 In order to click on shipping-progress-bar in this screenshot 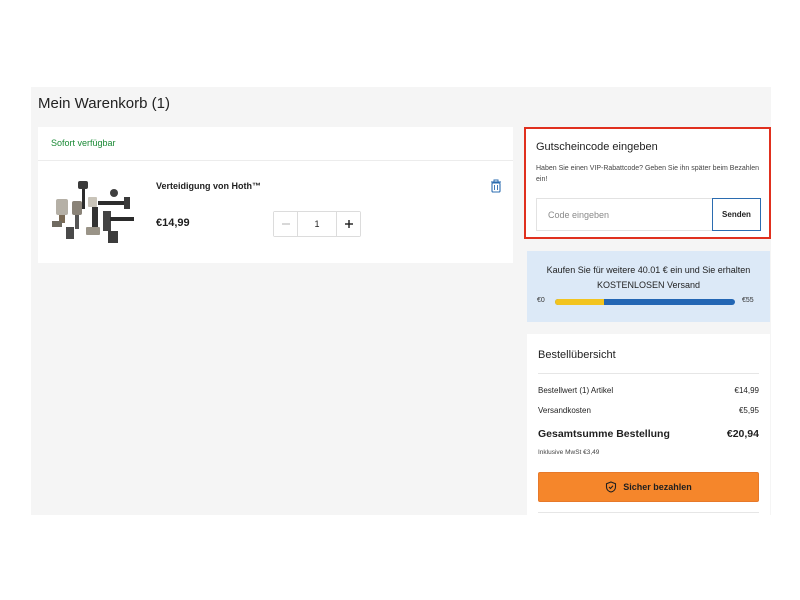, I will do `click(645, 302)`.